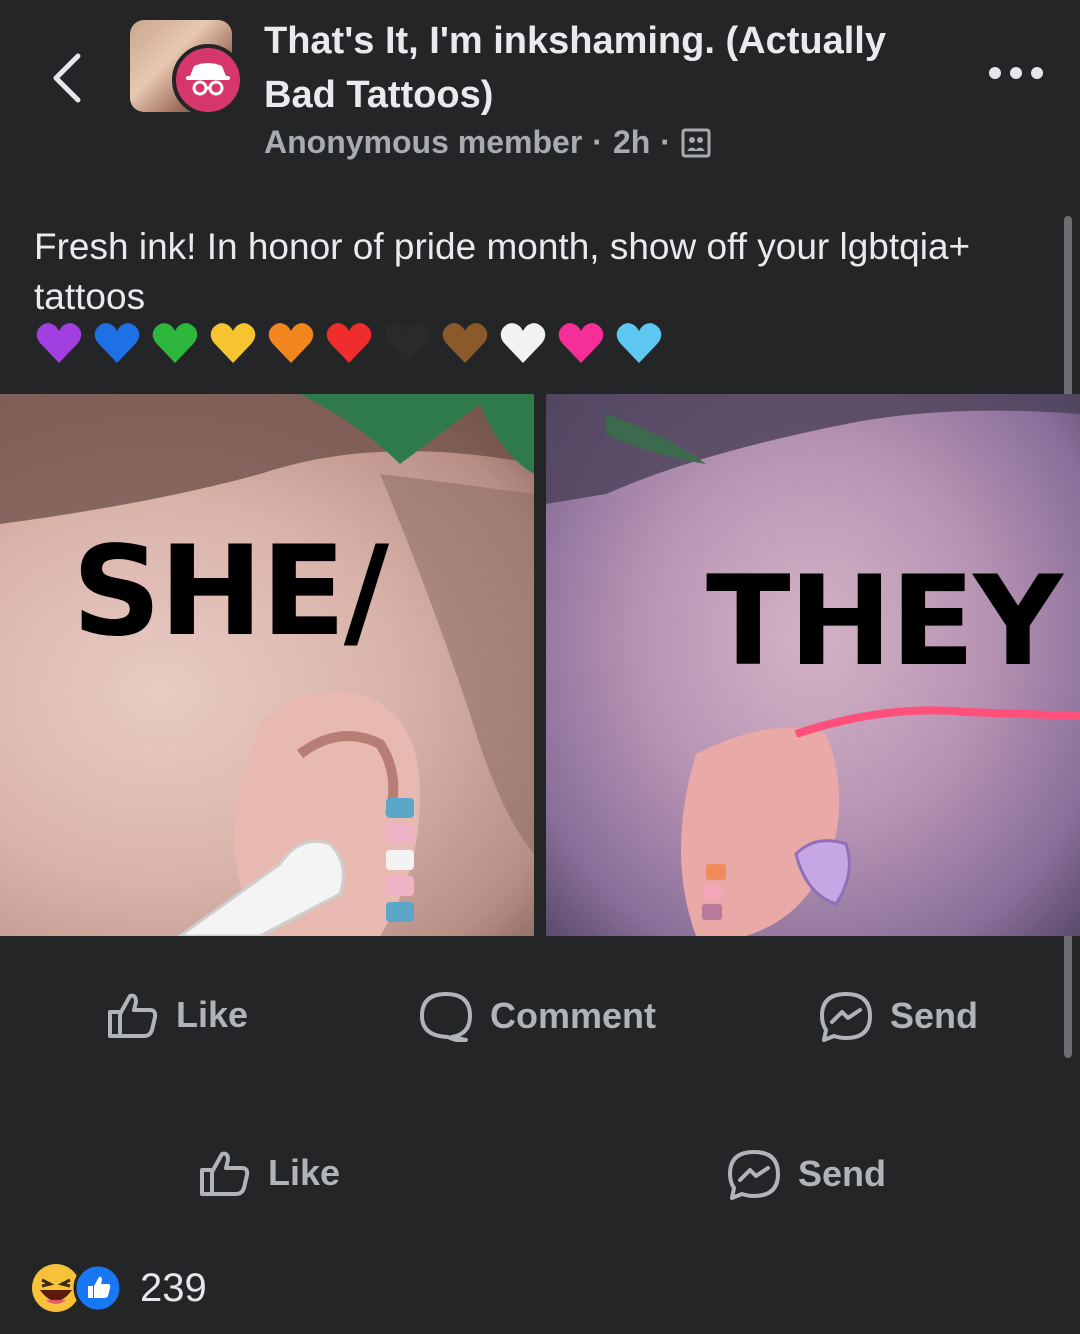  What do you see at coordinates (934, 1015) in the screenshot?
I see `send-label: Send` at bounding box center [934, 1015].